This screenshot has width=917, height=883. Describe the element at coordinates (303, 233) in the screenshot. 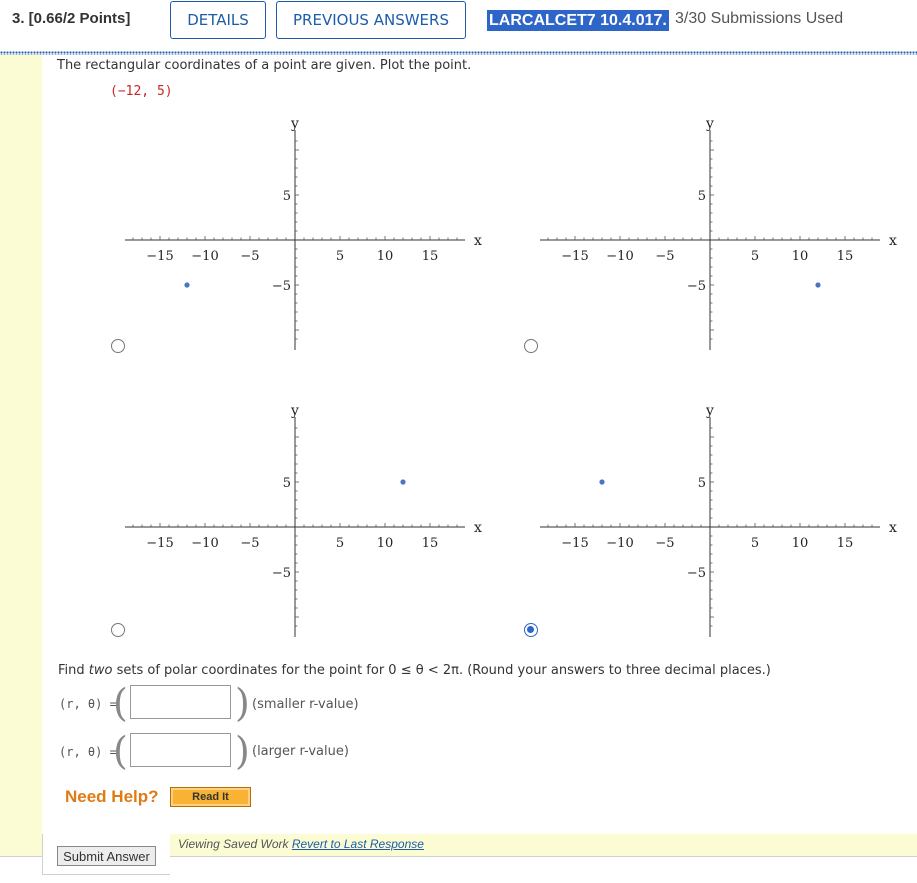

I see `graph-option-a: −15 −10 −5 5 10 15 5 −5 y x` at that location.